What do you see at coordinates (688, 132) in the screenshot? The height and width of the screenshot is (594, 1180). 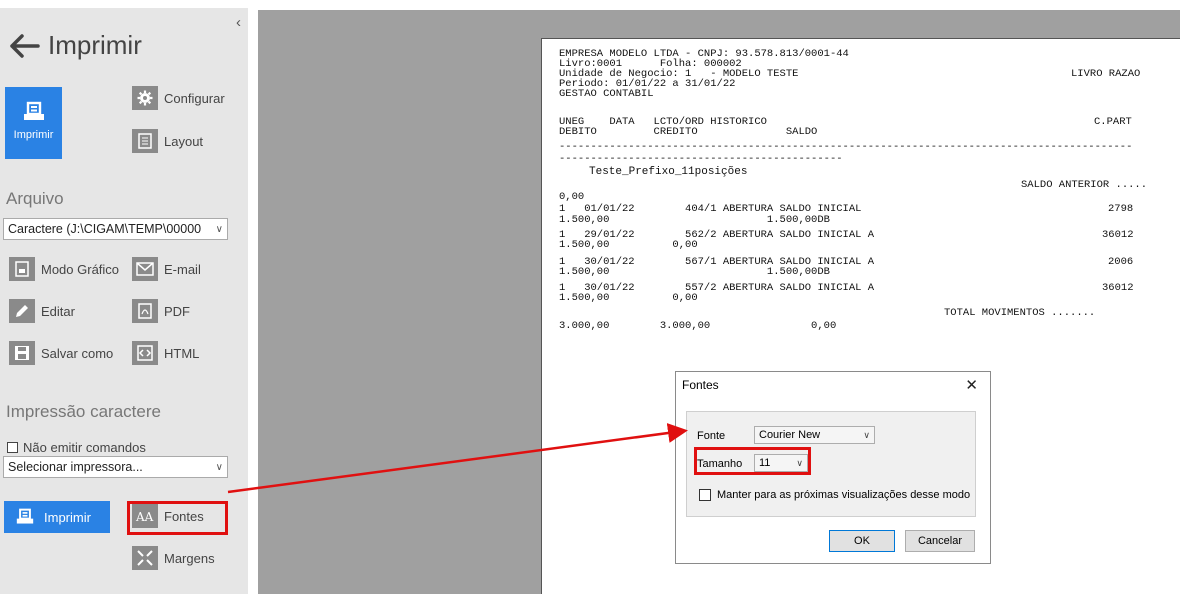 I see `report-column-header: DEBITO CREDITO SALDO` at bounding box center [688, 132].